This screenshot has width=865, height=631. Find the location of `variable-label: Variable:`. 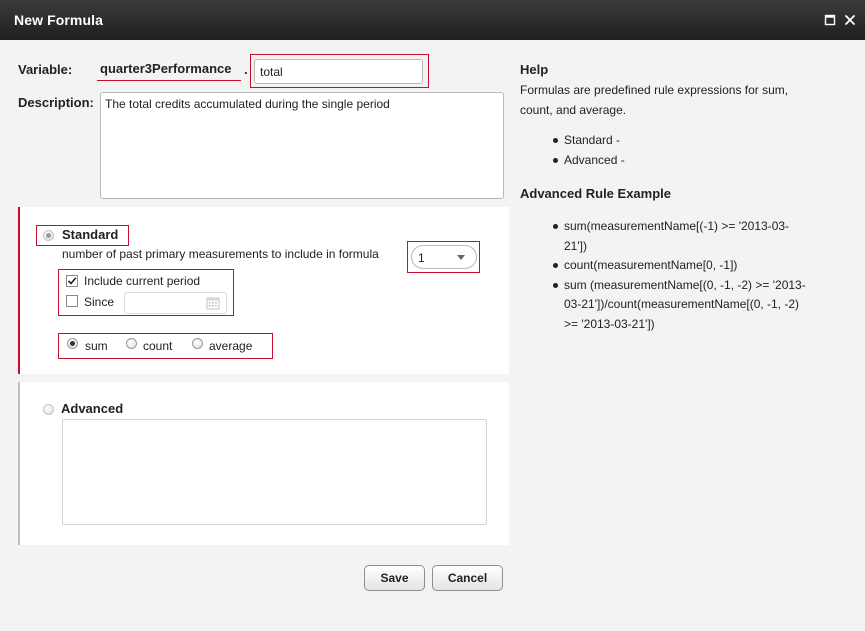

variable-label: Variable: is located at coordinates (45, 69).